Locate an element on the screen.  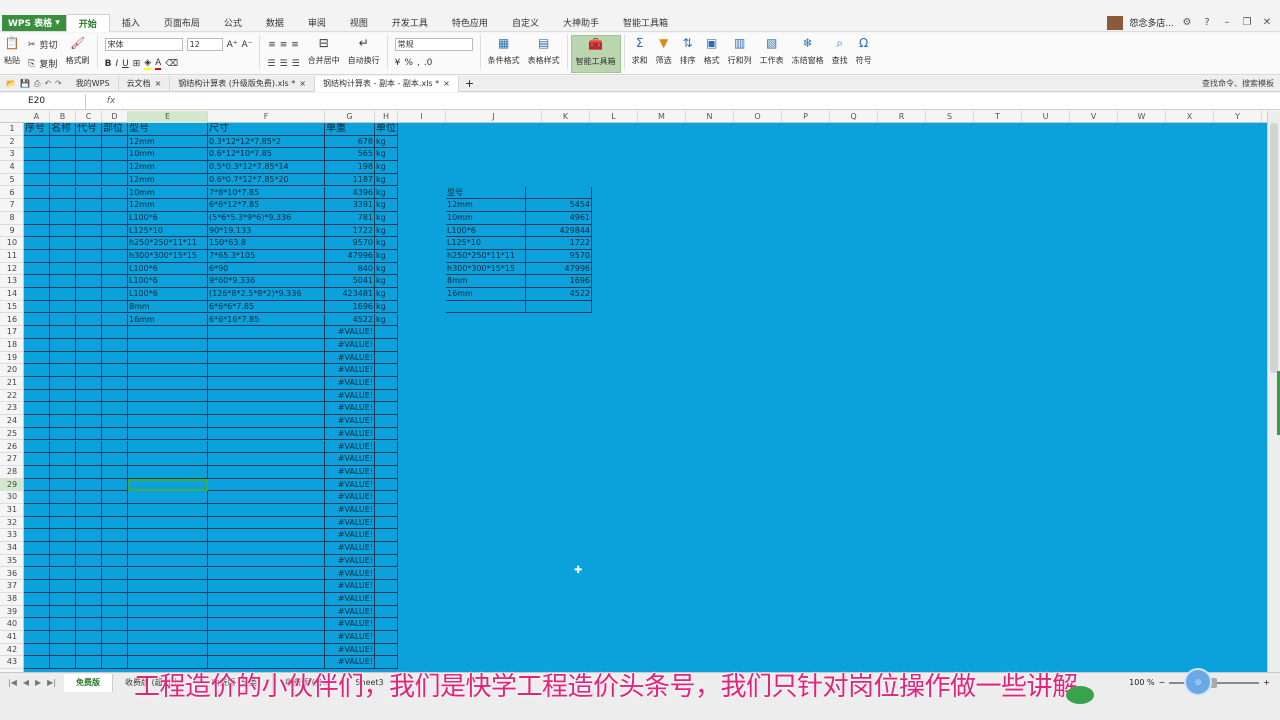
table-cell: 198 is located at coordinates (350, 167).